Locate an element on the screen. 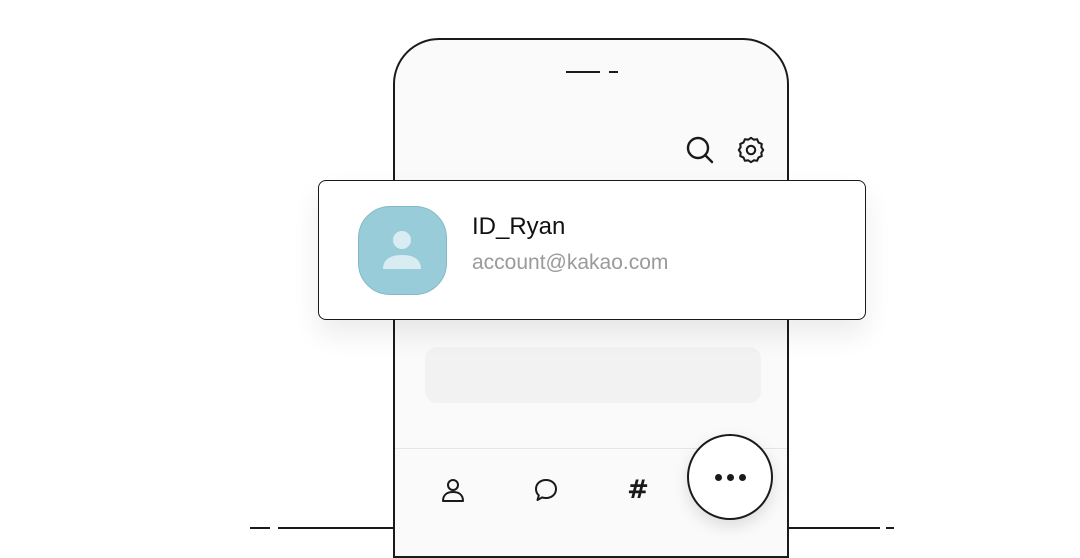  tab-chat is located at coordinates (546, 490).